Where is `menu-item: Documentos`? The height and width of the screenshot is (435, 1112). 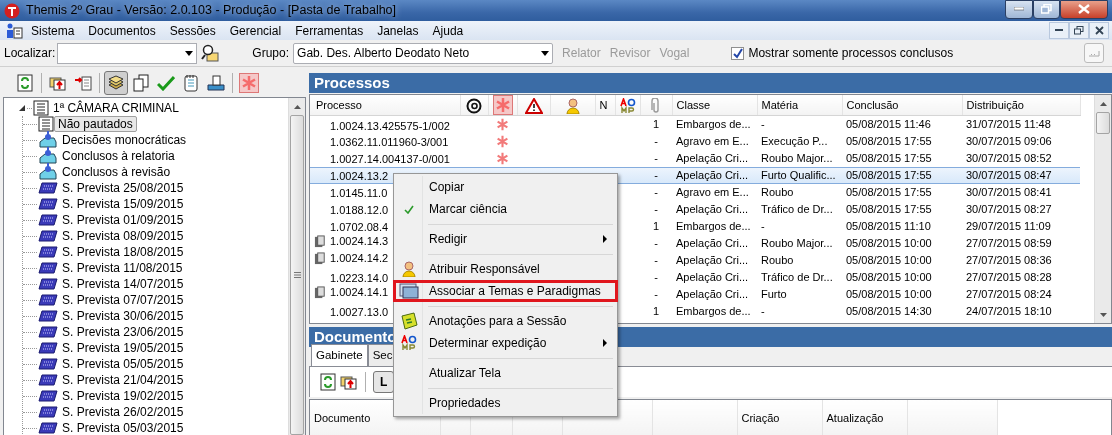
menu-item: Documentos is located at coordinates (122, 30).